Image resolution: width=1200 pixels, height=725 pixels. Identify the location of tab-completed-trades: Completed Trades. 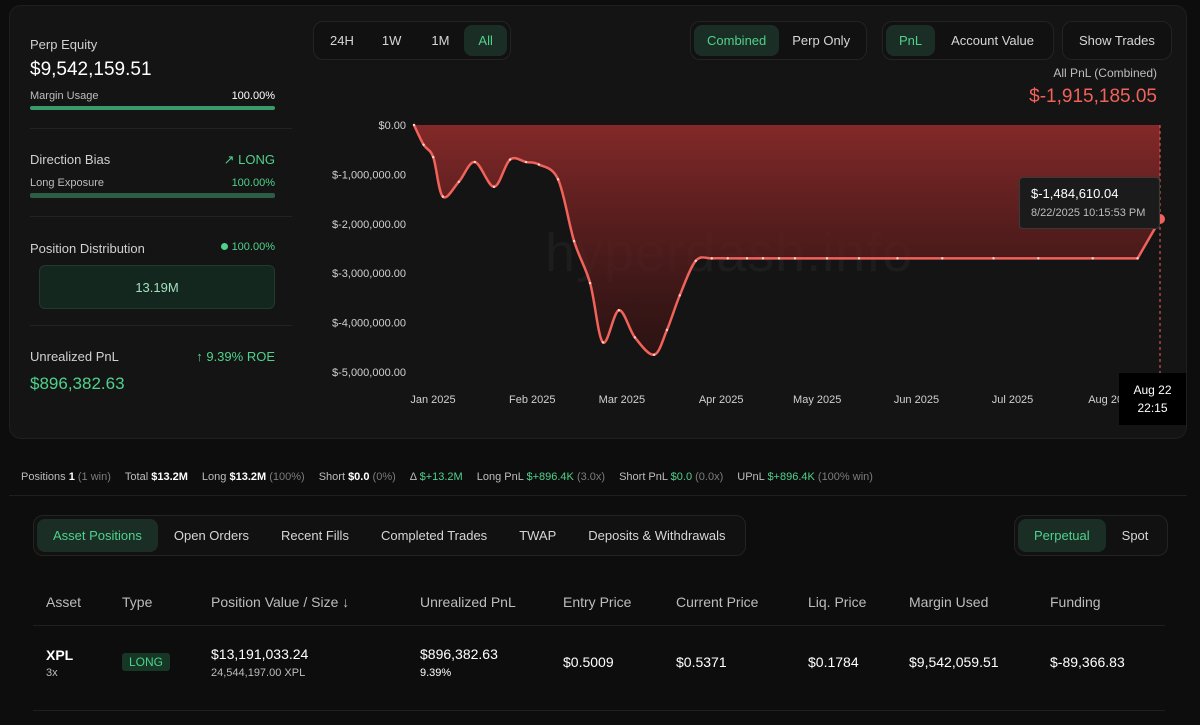
(434, 535).